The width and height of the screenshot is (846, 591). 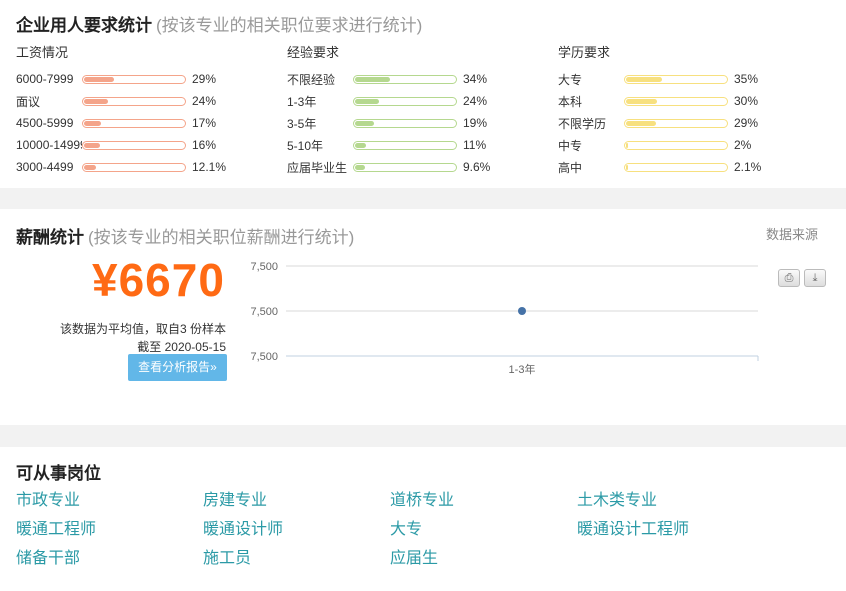 I want to click on stat-label: 中专, so click(x=570, y=145).